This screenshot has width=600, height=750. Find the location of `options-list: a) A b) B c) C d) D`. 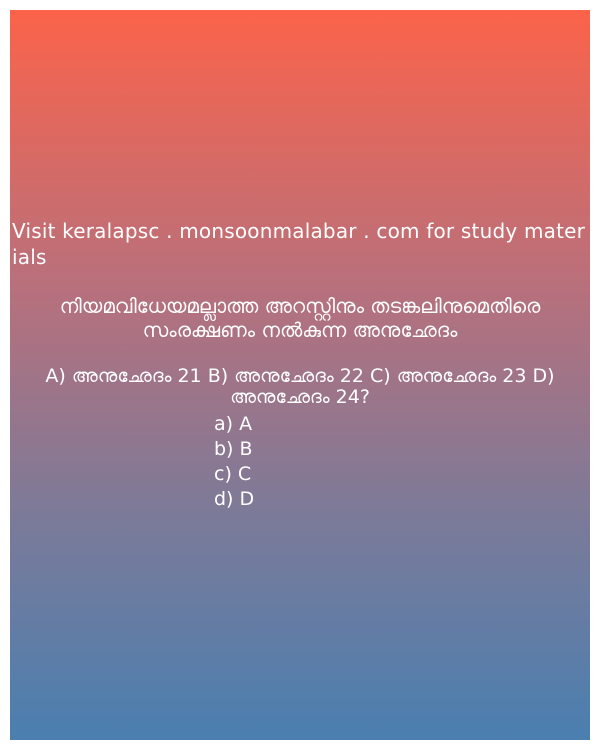

options-list: a) A b) B c) C d) D is located at coordinates (234, 462).